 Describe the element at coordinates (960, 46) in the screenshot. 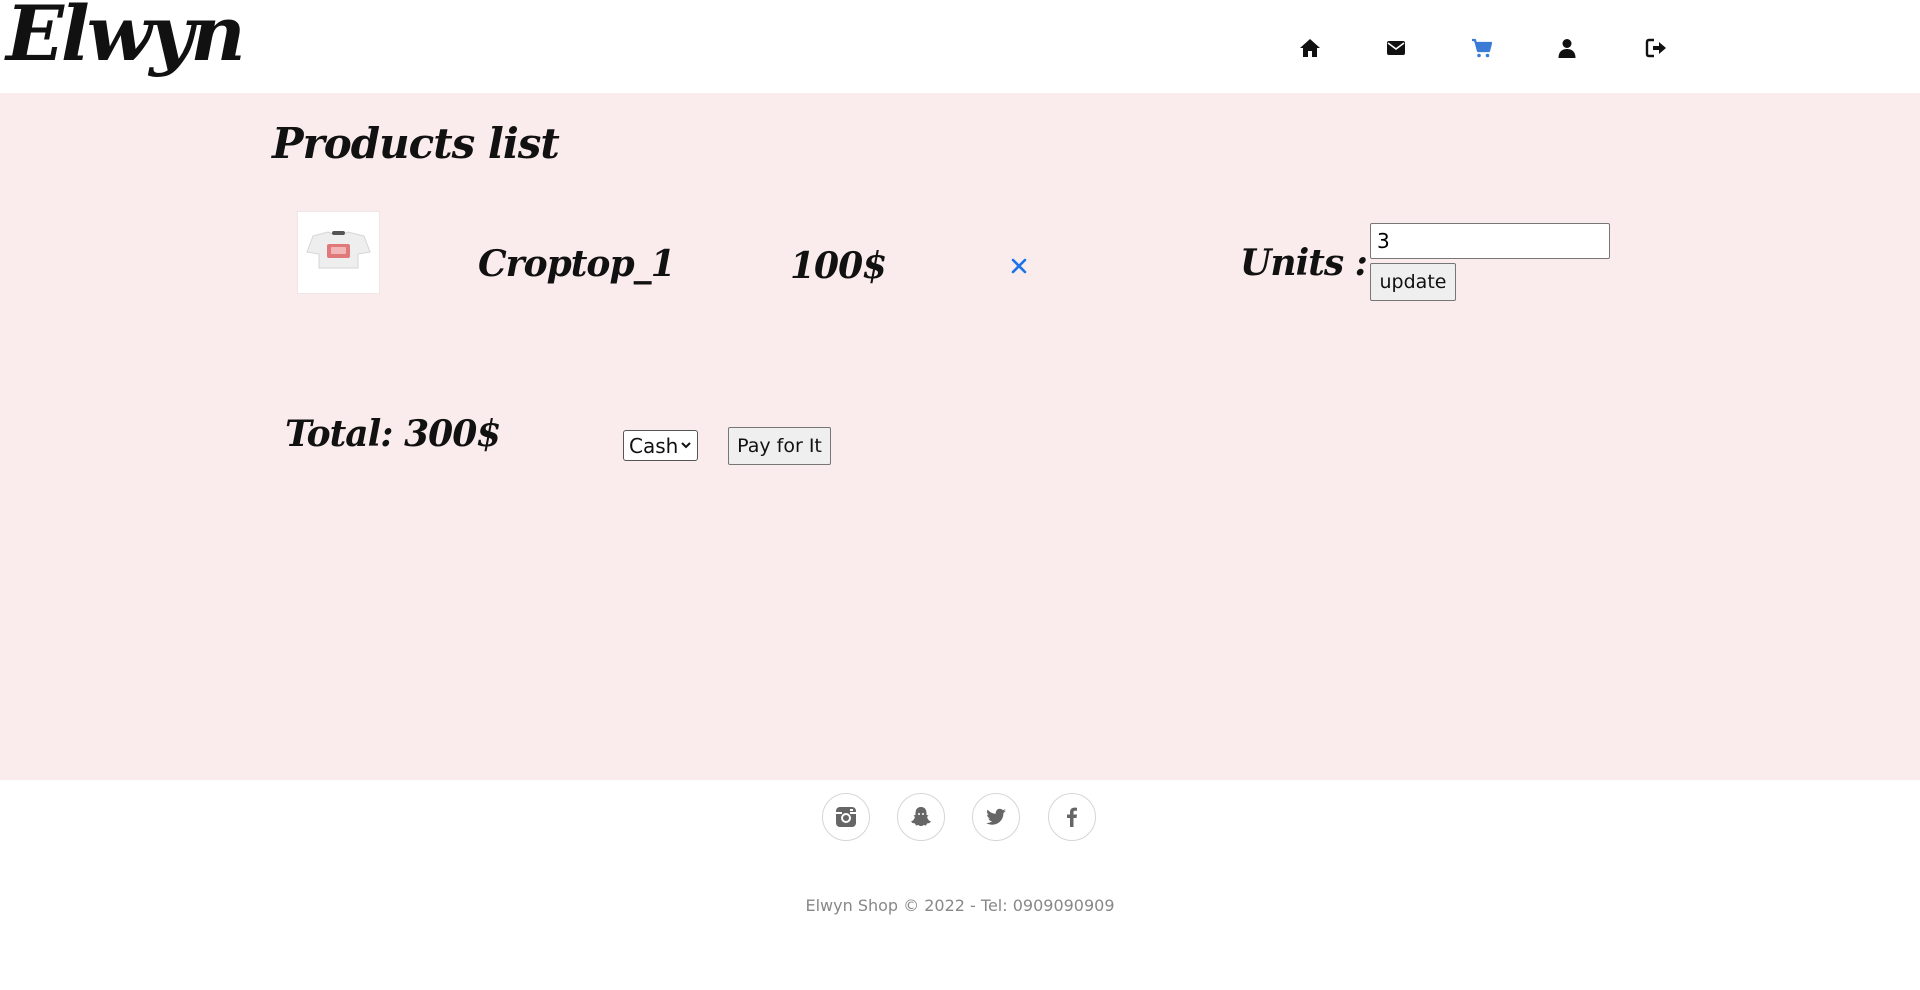

I see `header: Elwyn` at that location.